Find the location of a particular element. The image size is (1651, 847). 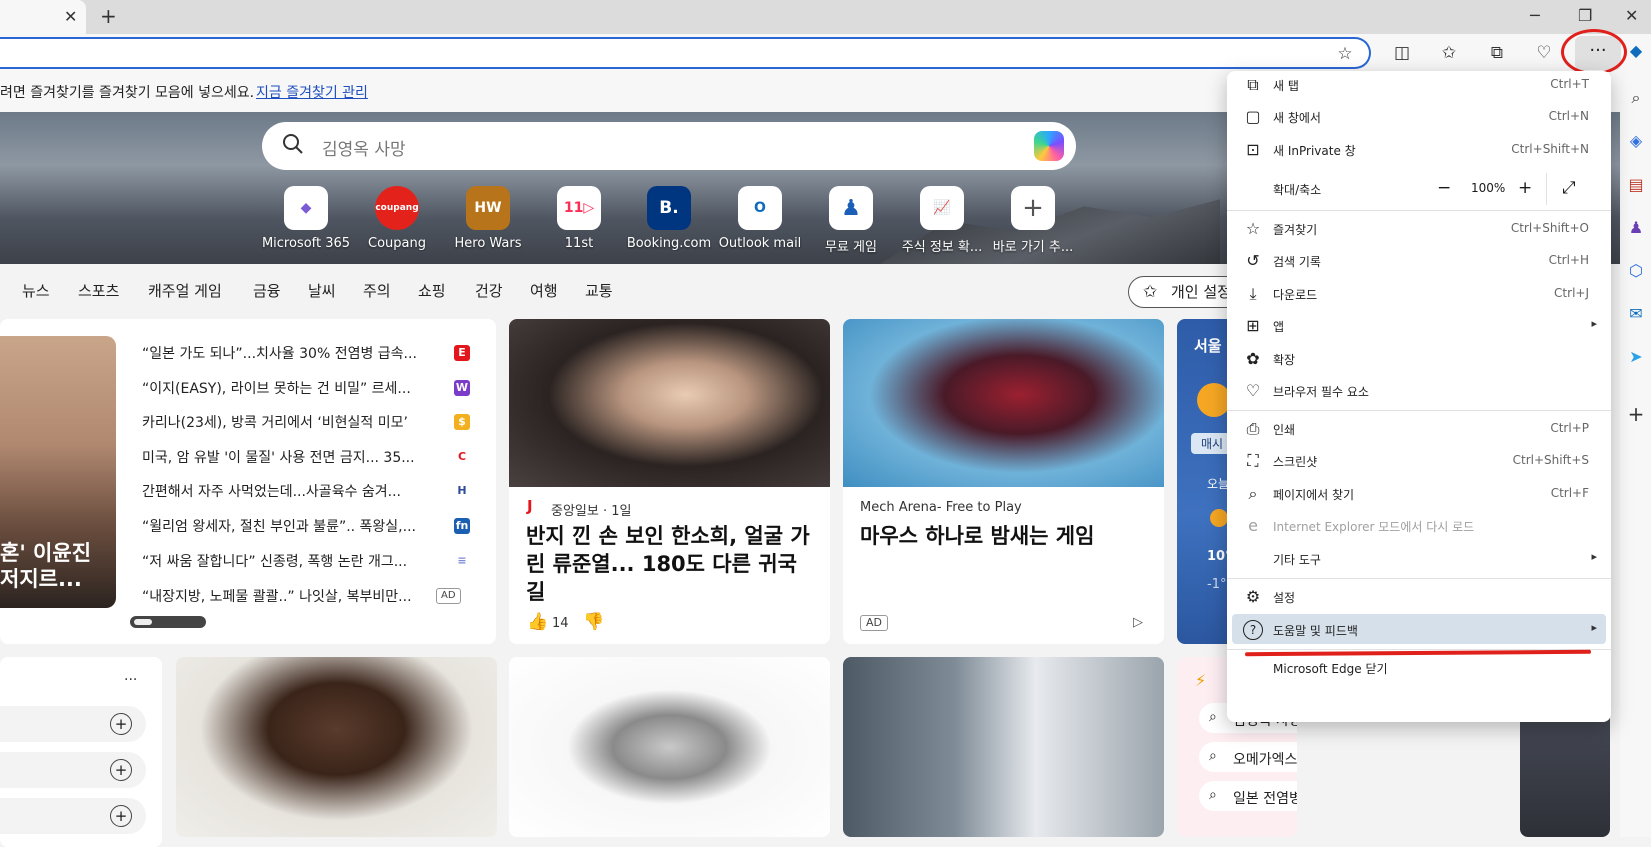

collections-icon: ⧉ is located at coordinates (1497, 53).